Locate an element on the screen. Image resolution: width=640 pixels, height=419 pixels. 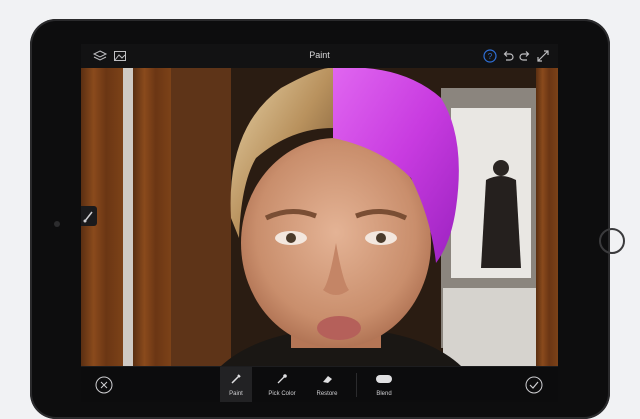
cancel-close-icon is located at coordinates (104, 385).